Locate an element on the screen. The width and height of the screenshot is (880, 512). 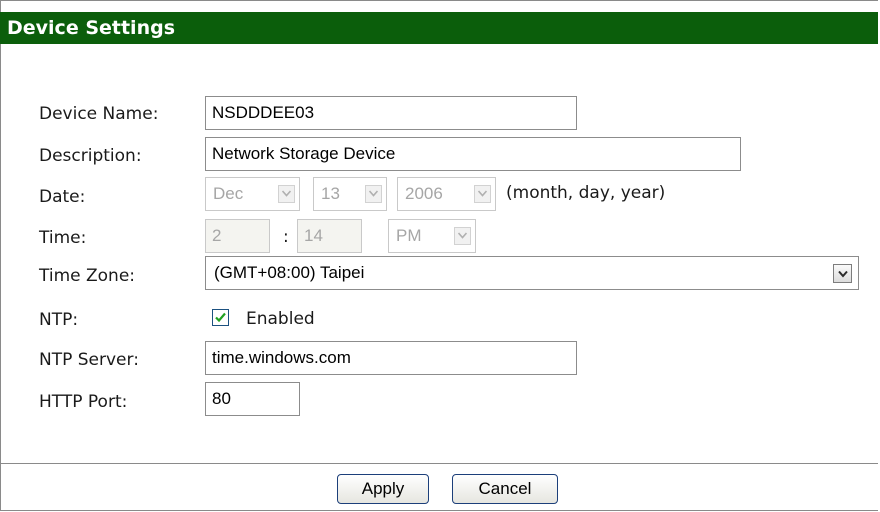
cancel-button: Cancel is located at coordinates (505, 489).